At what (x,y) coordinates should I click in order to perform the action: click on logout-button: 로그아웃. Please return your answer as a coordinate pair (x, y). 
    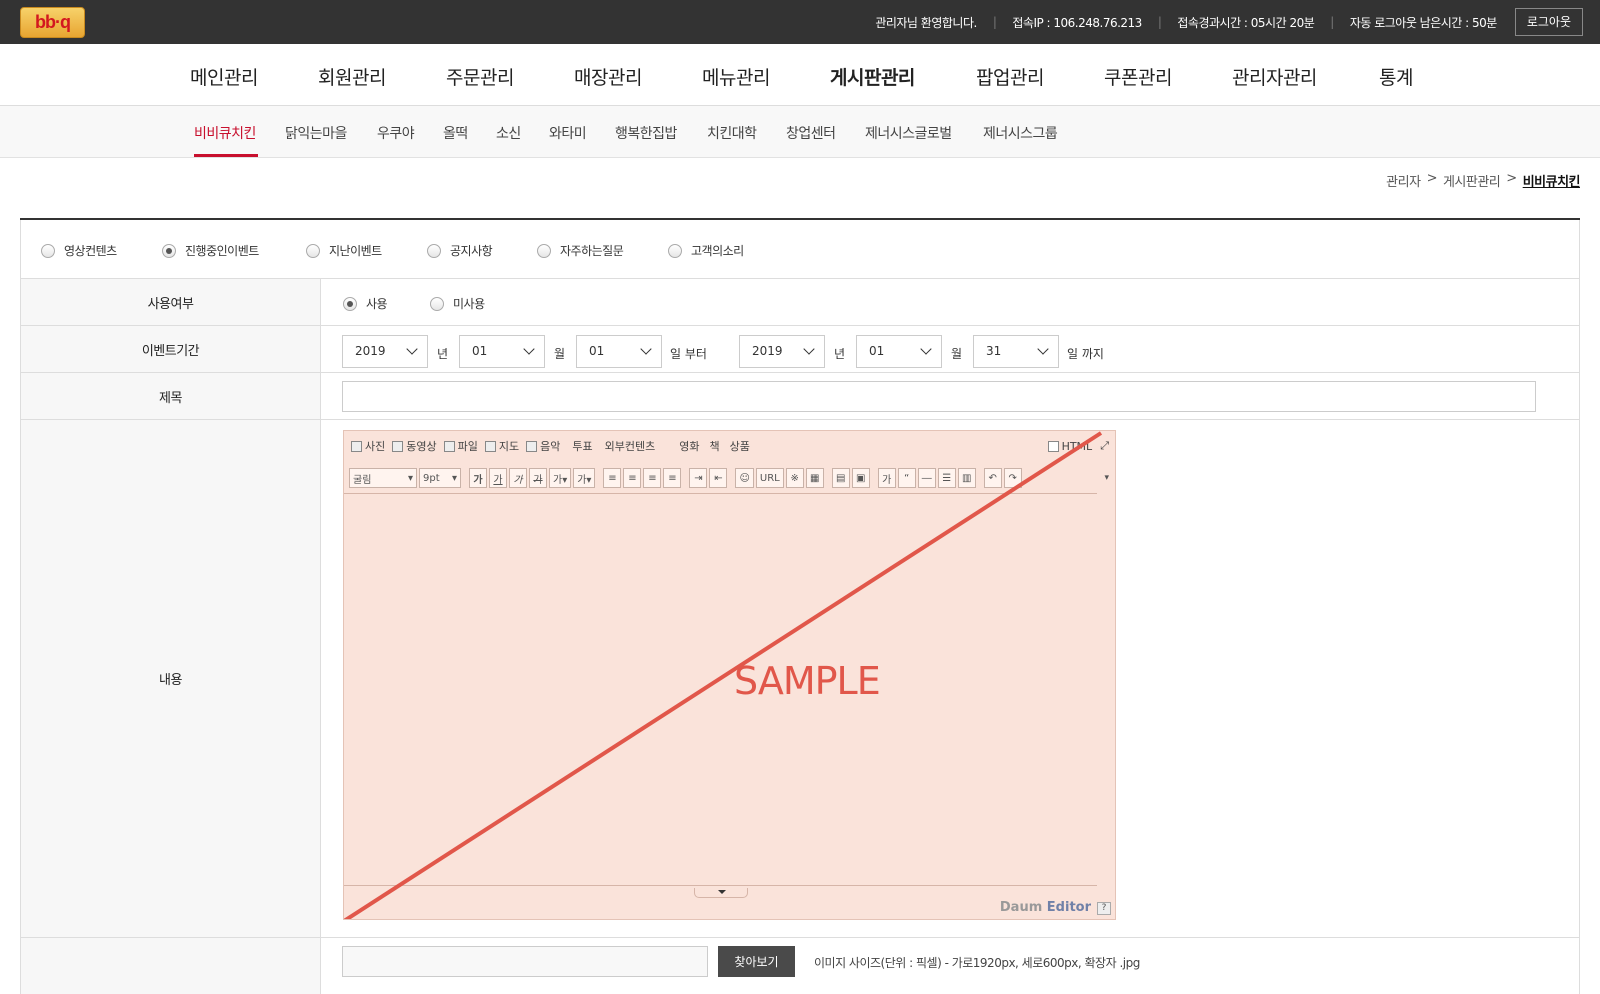
    Looking at the image, I should click on (1548, 22).